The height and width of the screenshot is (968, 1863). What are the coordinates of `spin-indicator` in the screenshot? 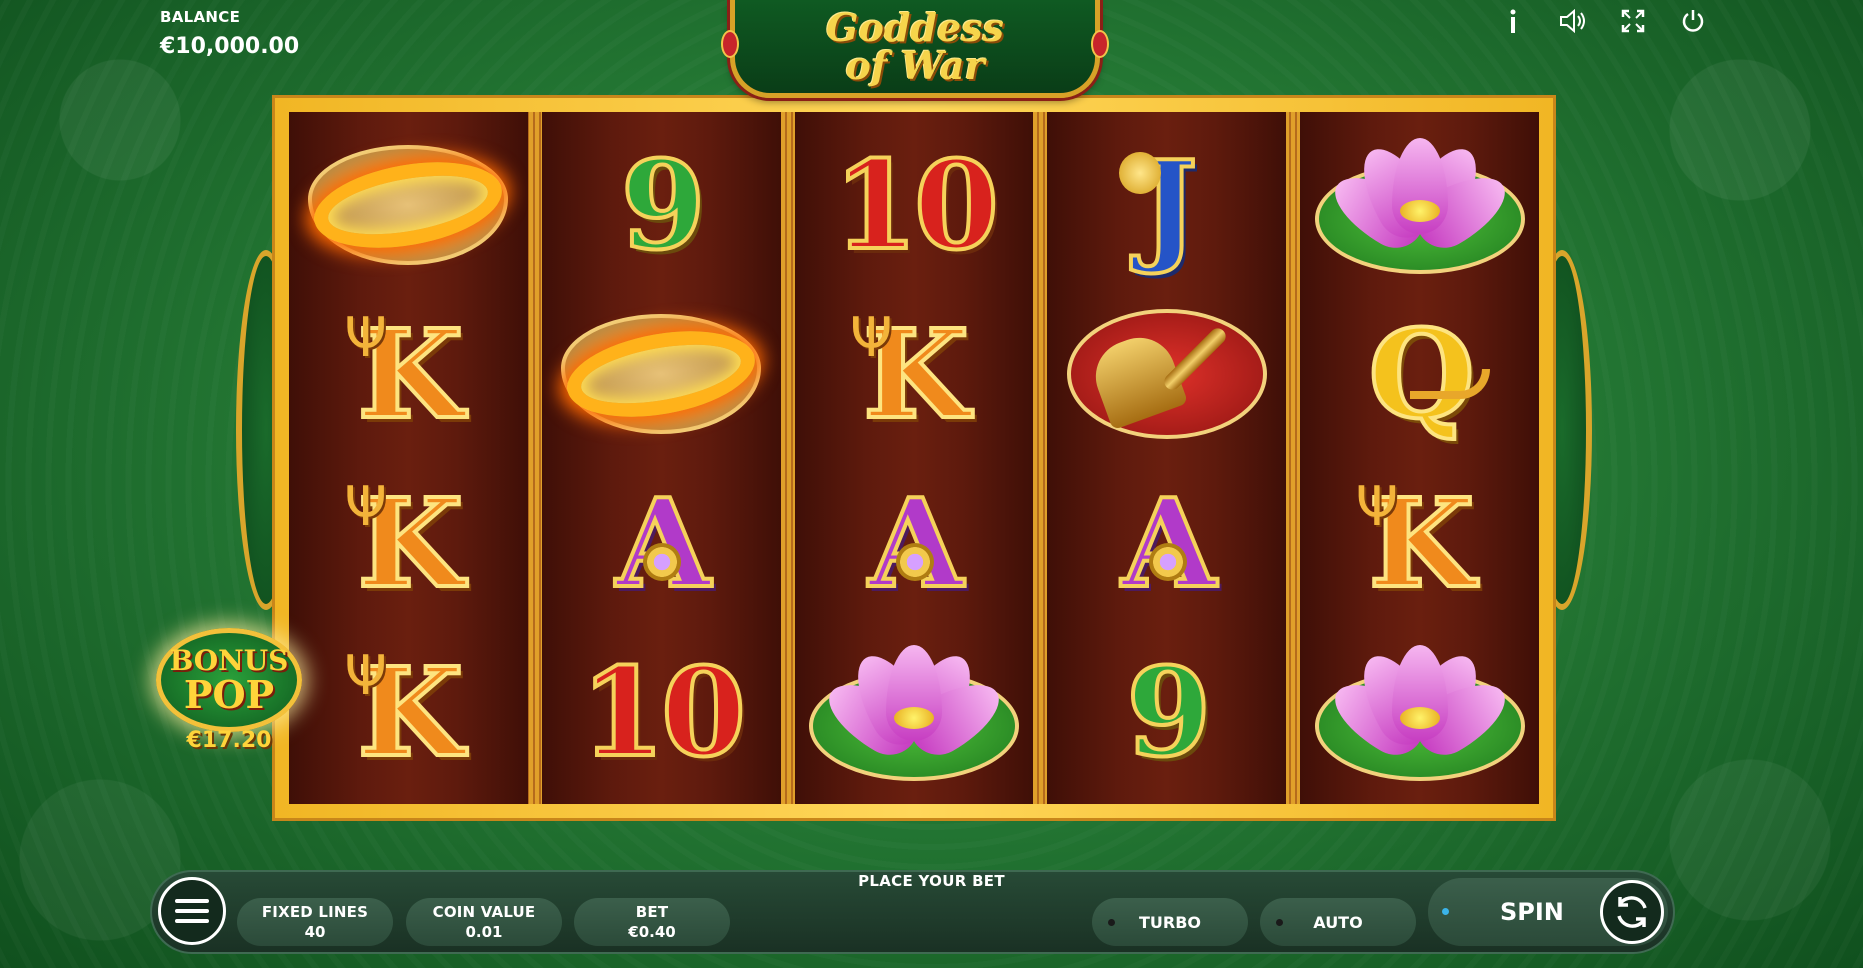 It's located at (1445, 911).